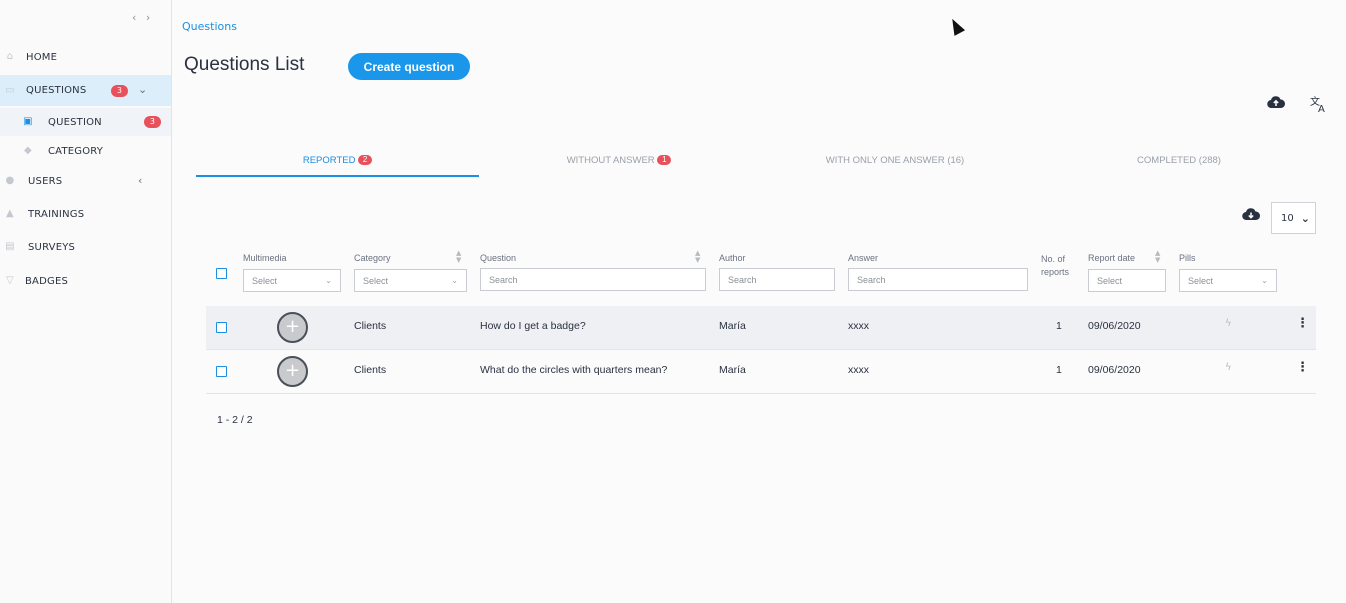  I want to click on question-search-input: Search, so click(593, 279).